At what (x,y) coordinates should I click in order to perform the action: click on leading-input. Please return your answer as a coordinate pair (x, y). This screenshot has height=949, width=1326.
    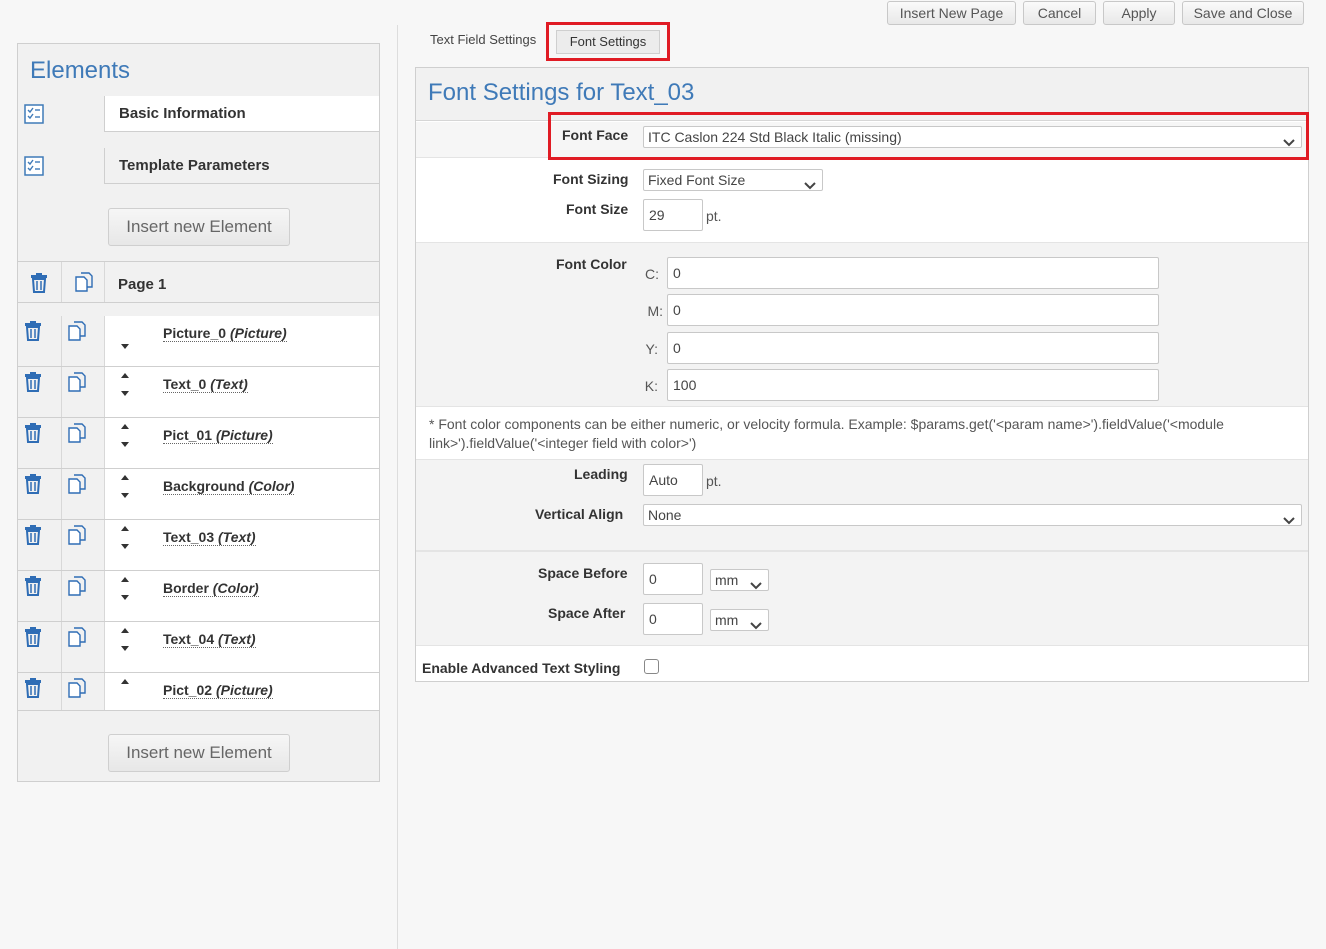
    Looking at the image, I should click on (673, 480).